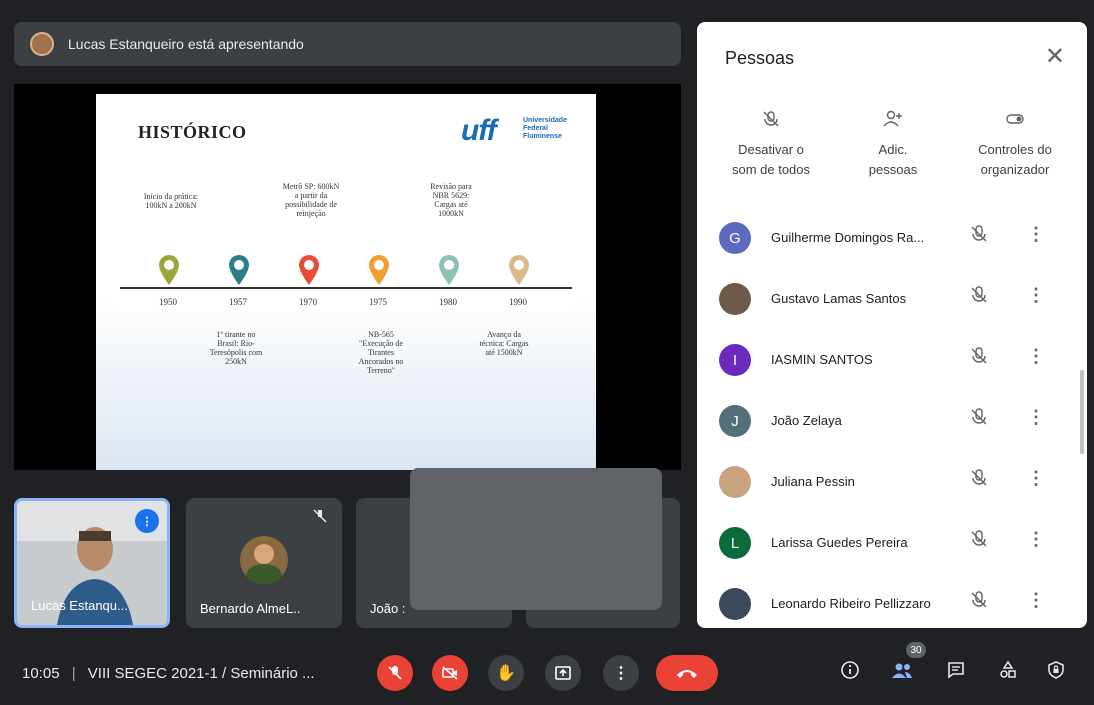 The width and height of the screenshot is (1094, 705). I want to click on people-list-item: Leonardo Ribeiro Pellizzaro ⋮, so click(892, 601).